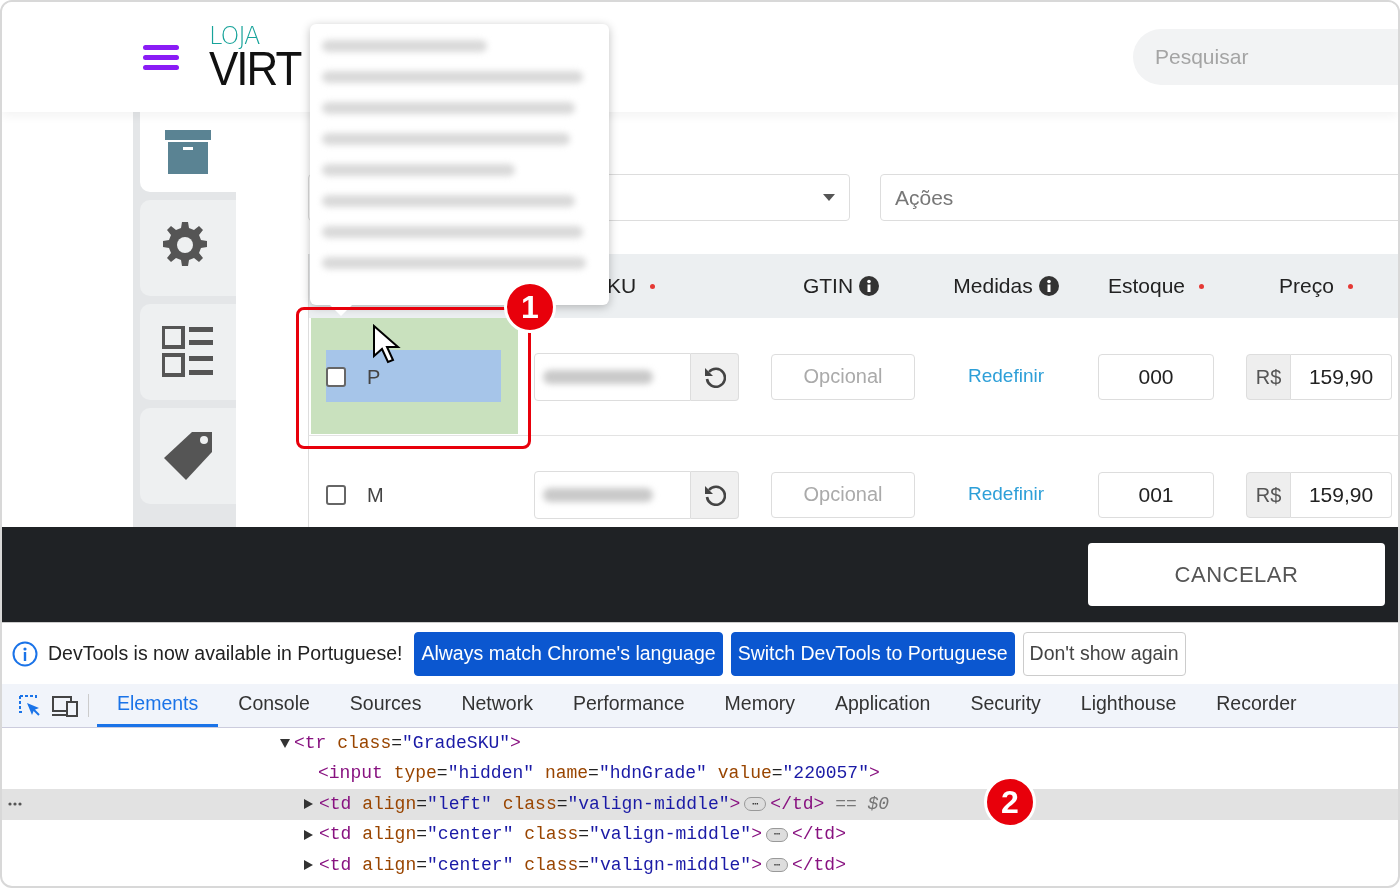  What do you see at coordinates (1104, 653) in the screenshot?
I see `infobar-button: Don't show again` at bounding box center [1104, 653].